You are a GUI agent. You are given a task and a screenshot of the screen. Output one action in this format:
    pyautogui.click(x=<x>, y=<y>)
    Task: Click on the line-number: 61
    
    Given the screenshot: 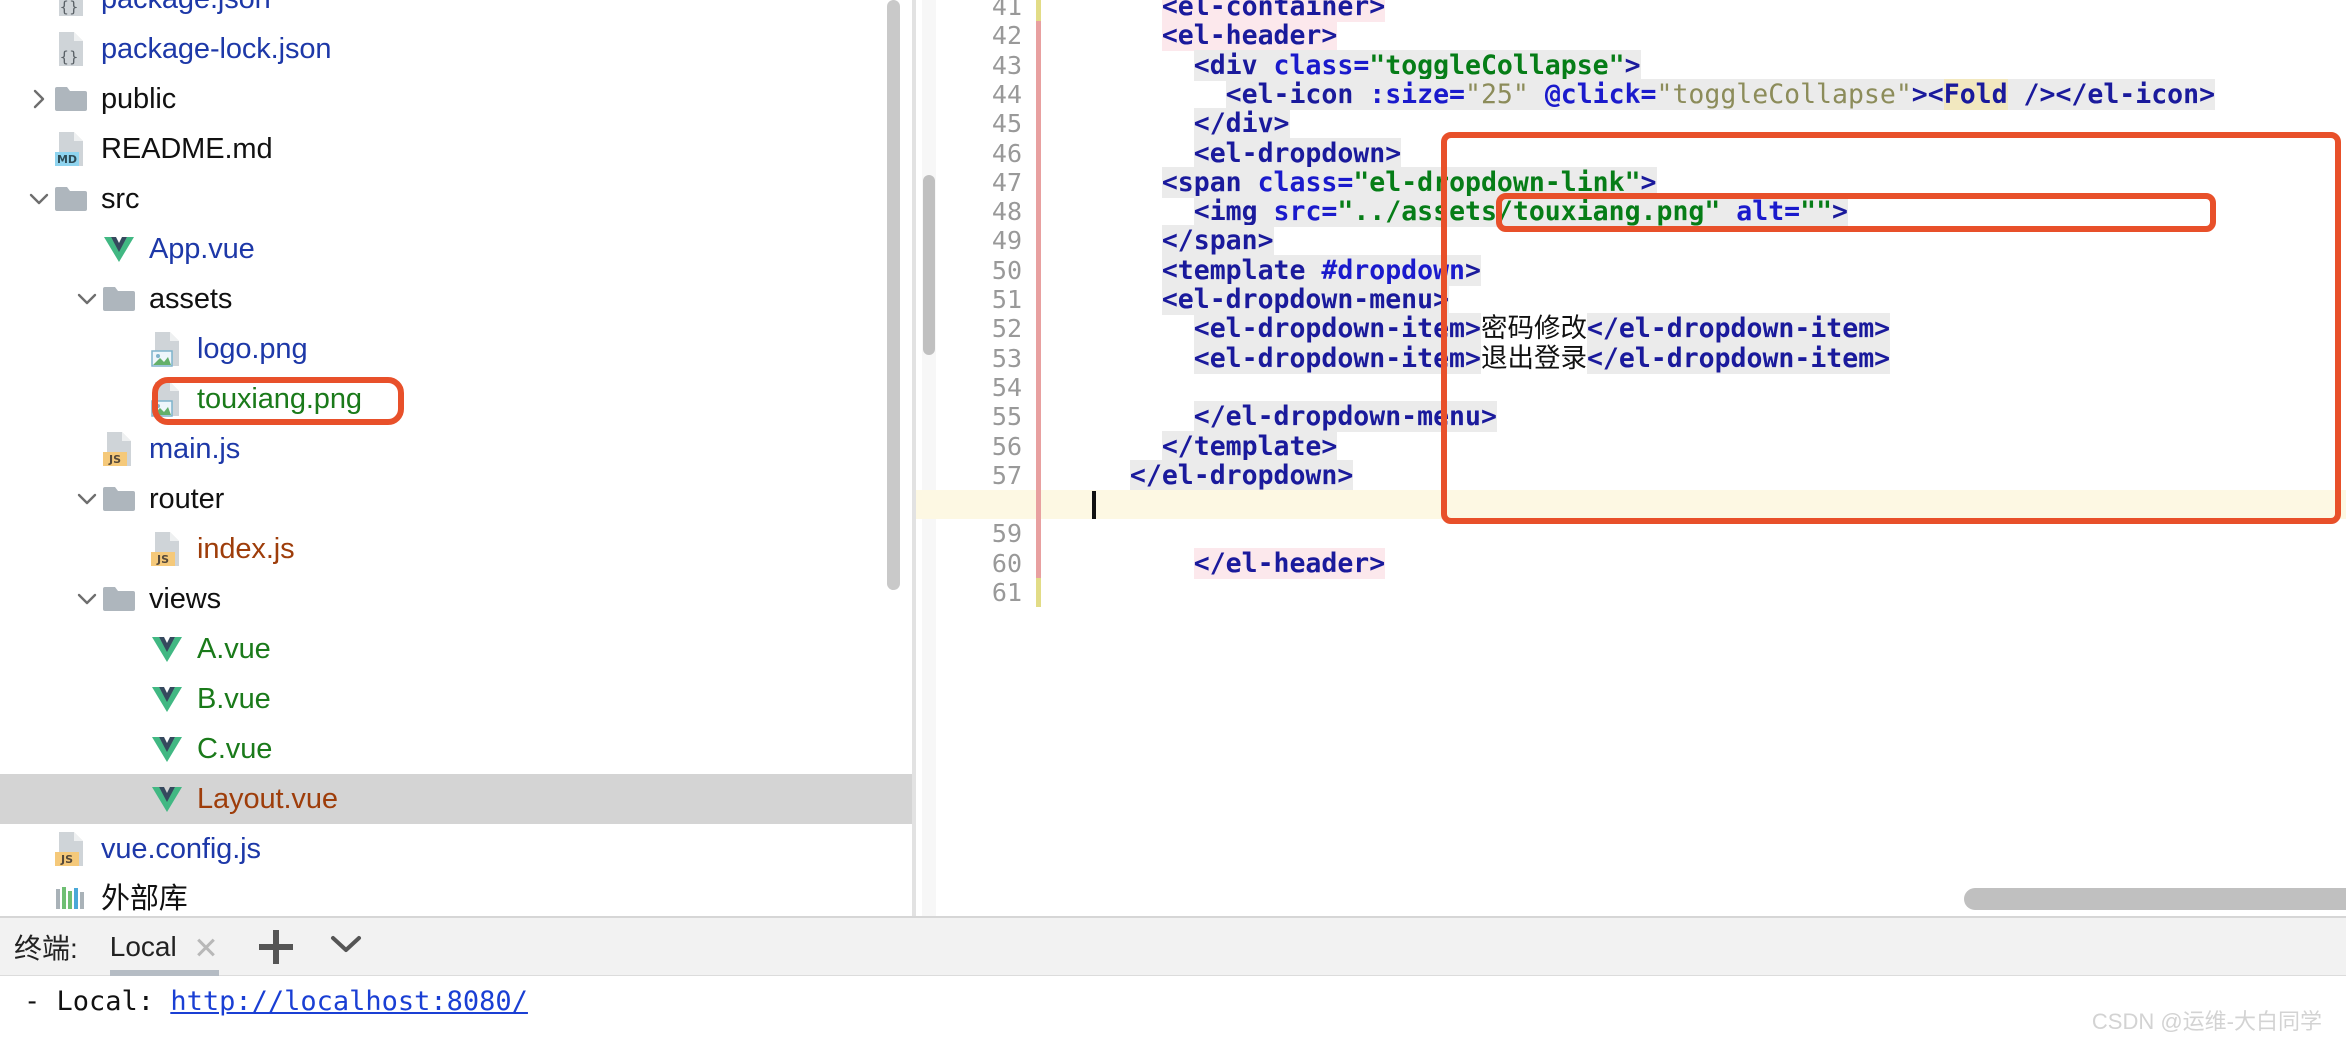 What is the action you would take?
    pyautogui.click(x=1006, y=592)
    